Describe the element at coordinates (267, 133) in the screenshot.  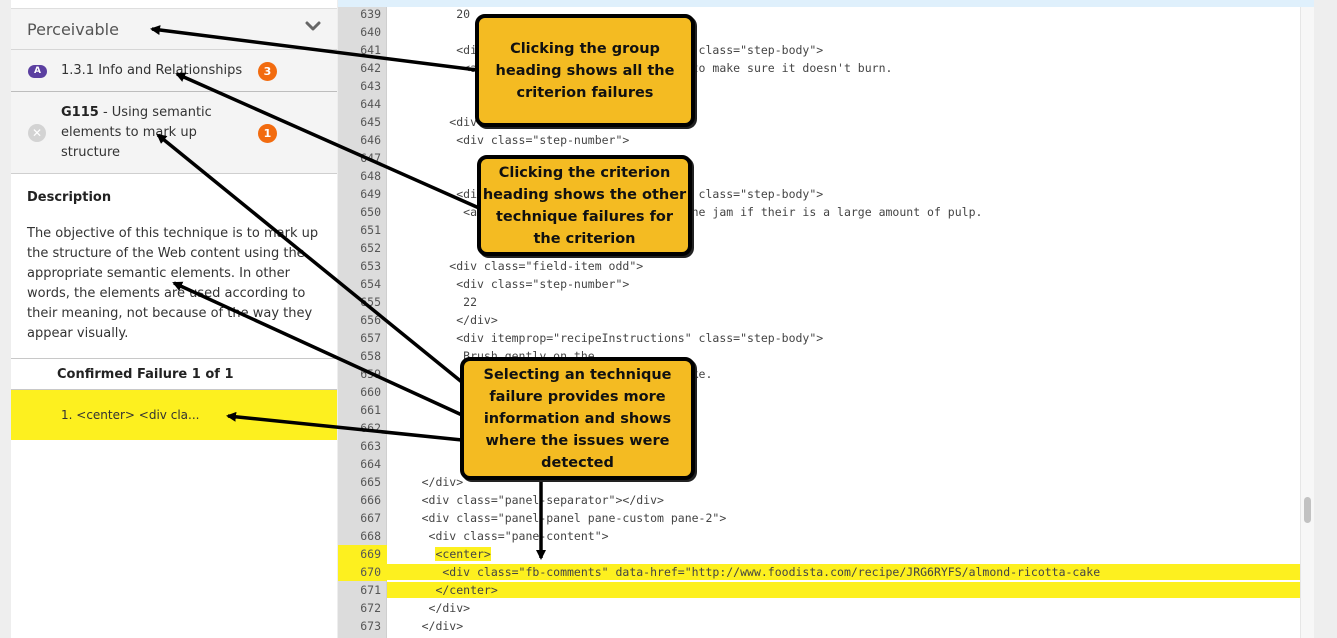
I see `technique-failure-count: 1` at that location.